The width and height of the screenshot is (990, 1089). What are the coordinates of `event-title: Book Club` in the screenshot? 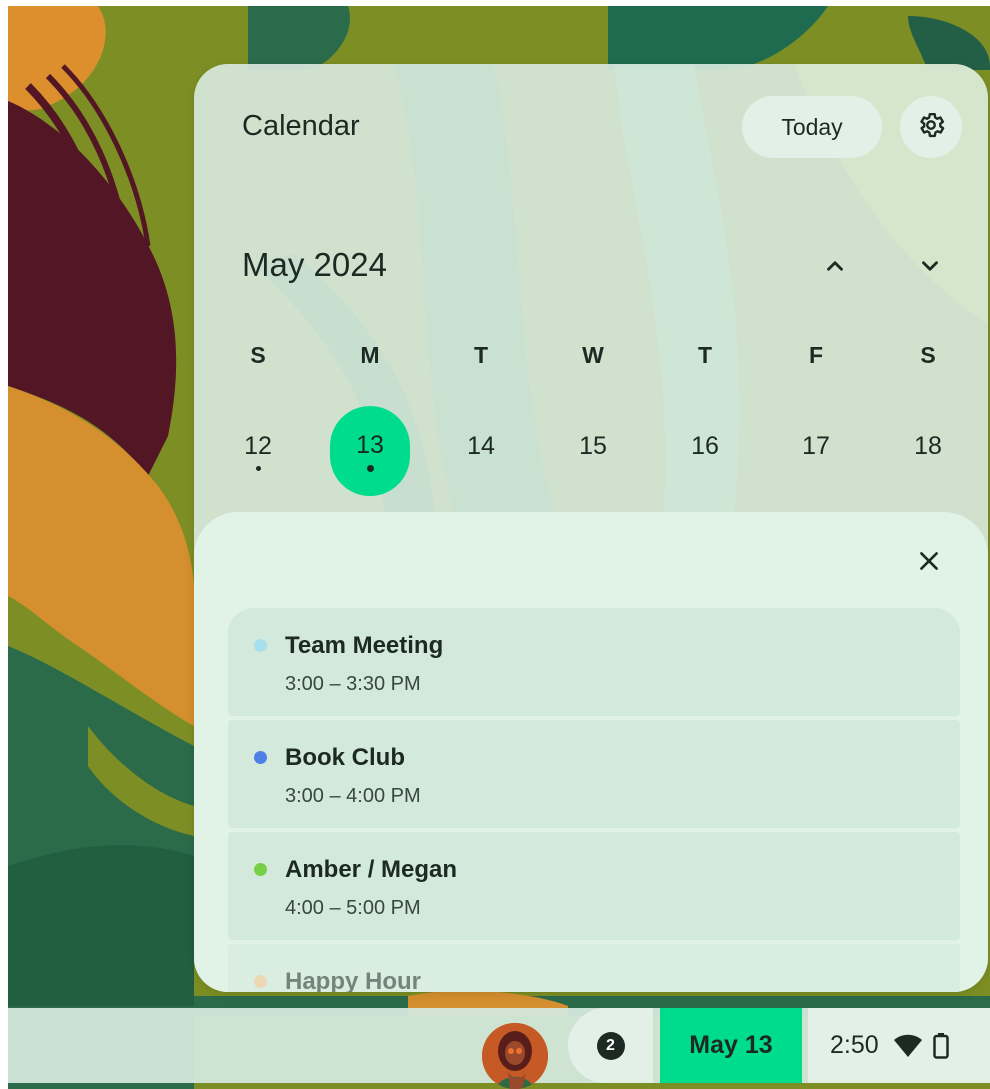 It's located at (345, 757).